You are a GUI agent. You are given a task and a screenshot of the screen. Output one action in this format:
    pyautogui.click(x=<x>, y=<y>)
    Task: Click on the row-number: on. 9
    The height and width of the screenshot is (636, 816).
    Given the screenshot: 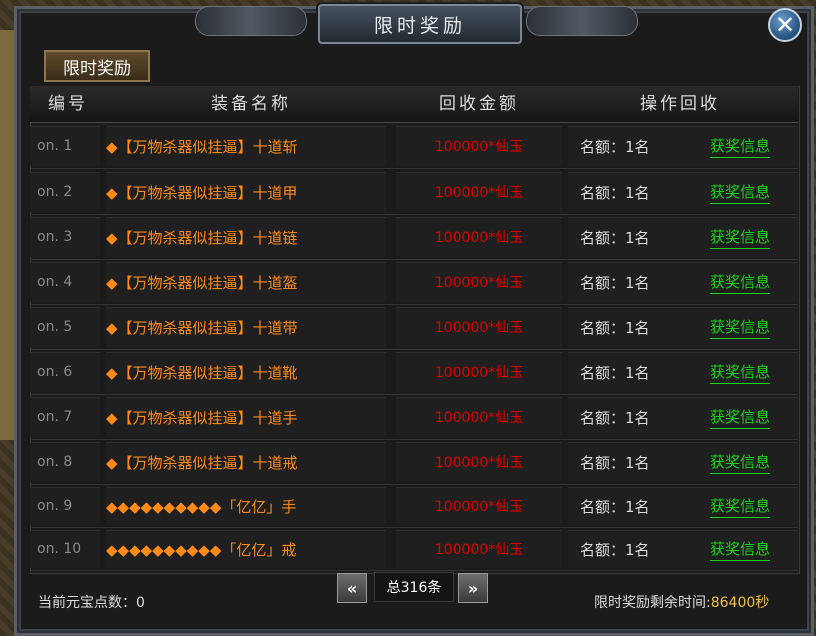 What is the action you would take?
    pyautogui.click(x=55, y=506)
    